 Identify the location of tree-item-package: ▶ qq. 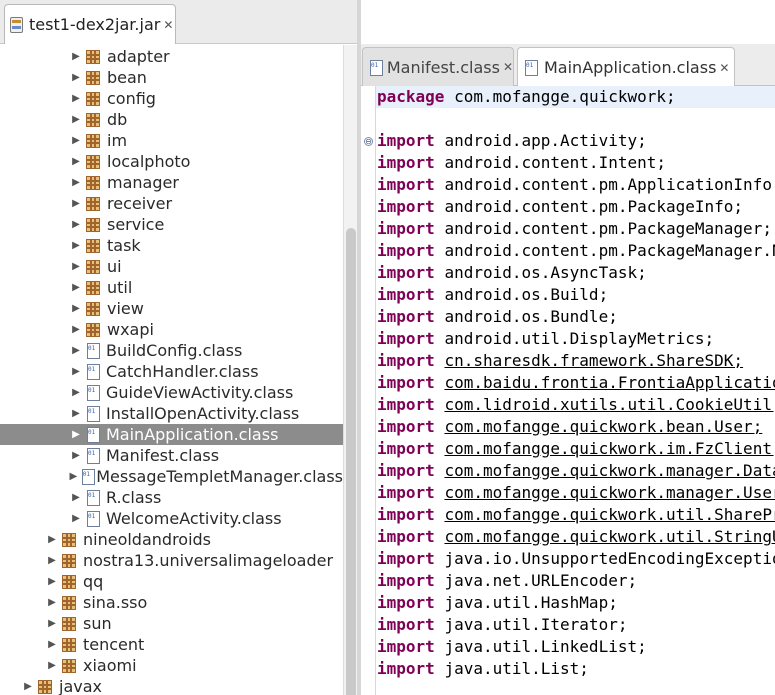
(171, 581).